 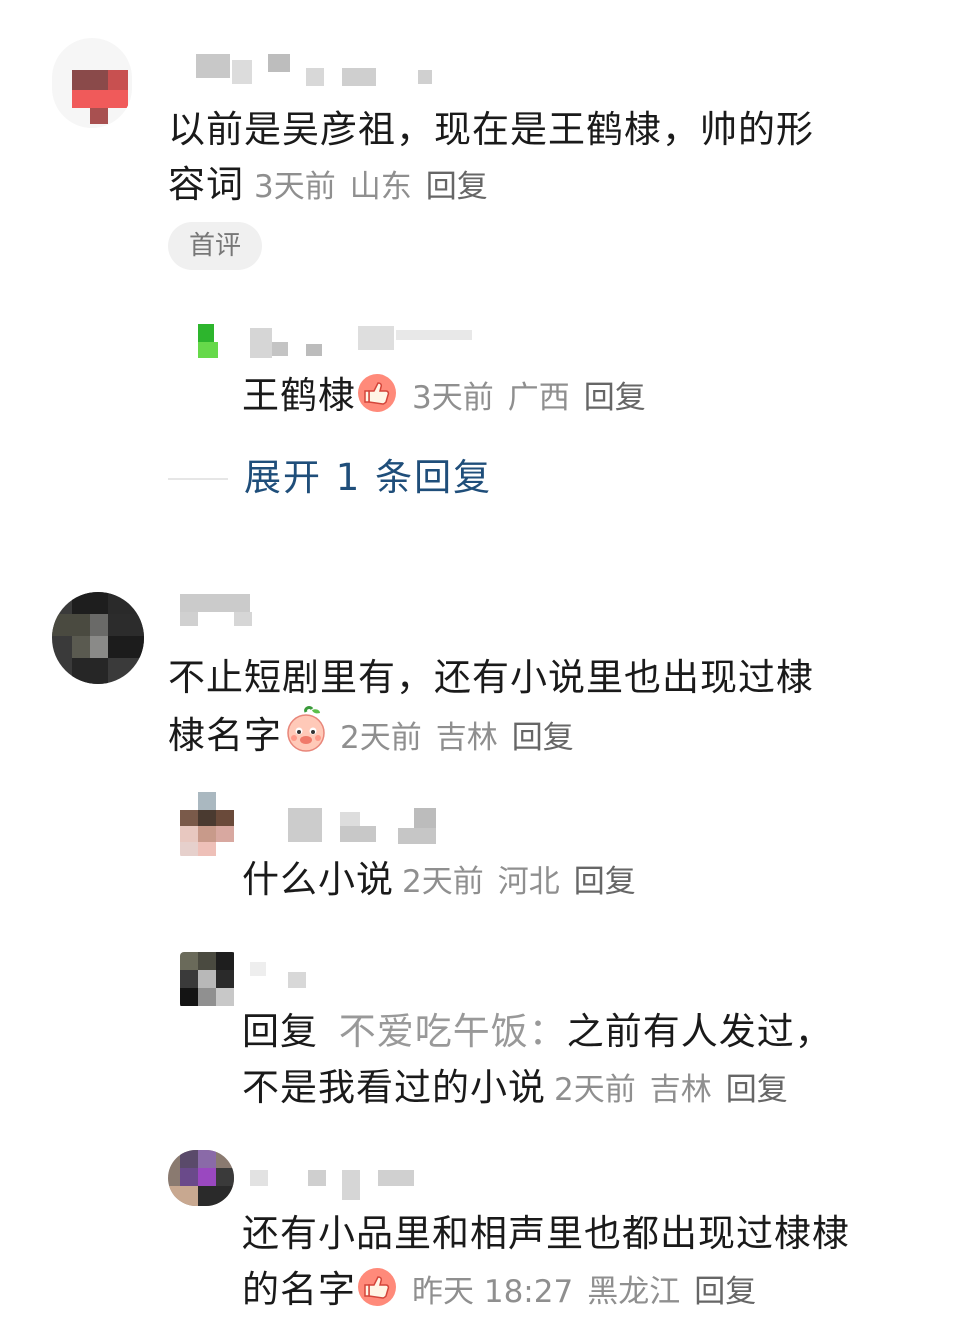 I want to click on reply-location: 广西, so click(x=538, y=398).